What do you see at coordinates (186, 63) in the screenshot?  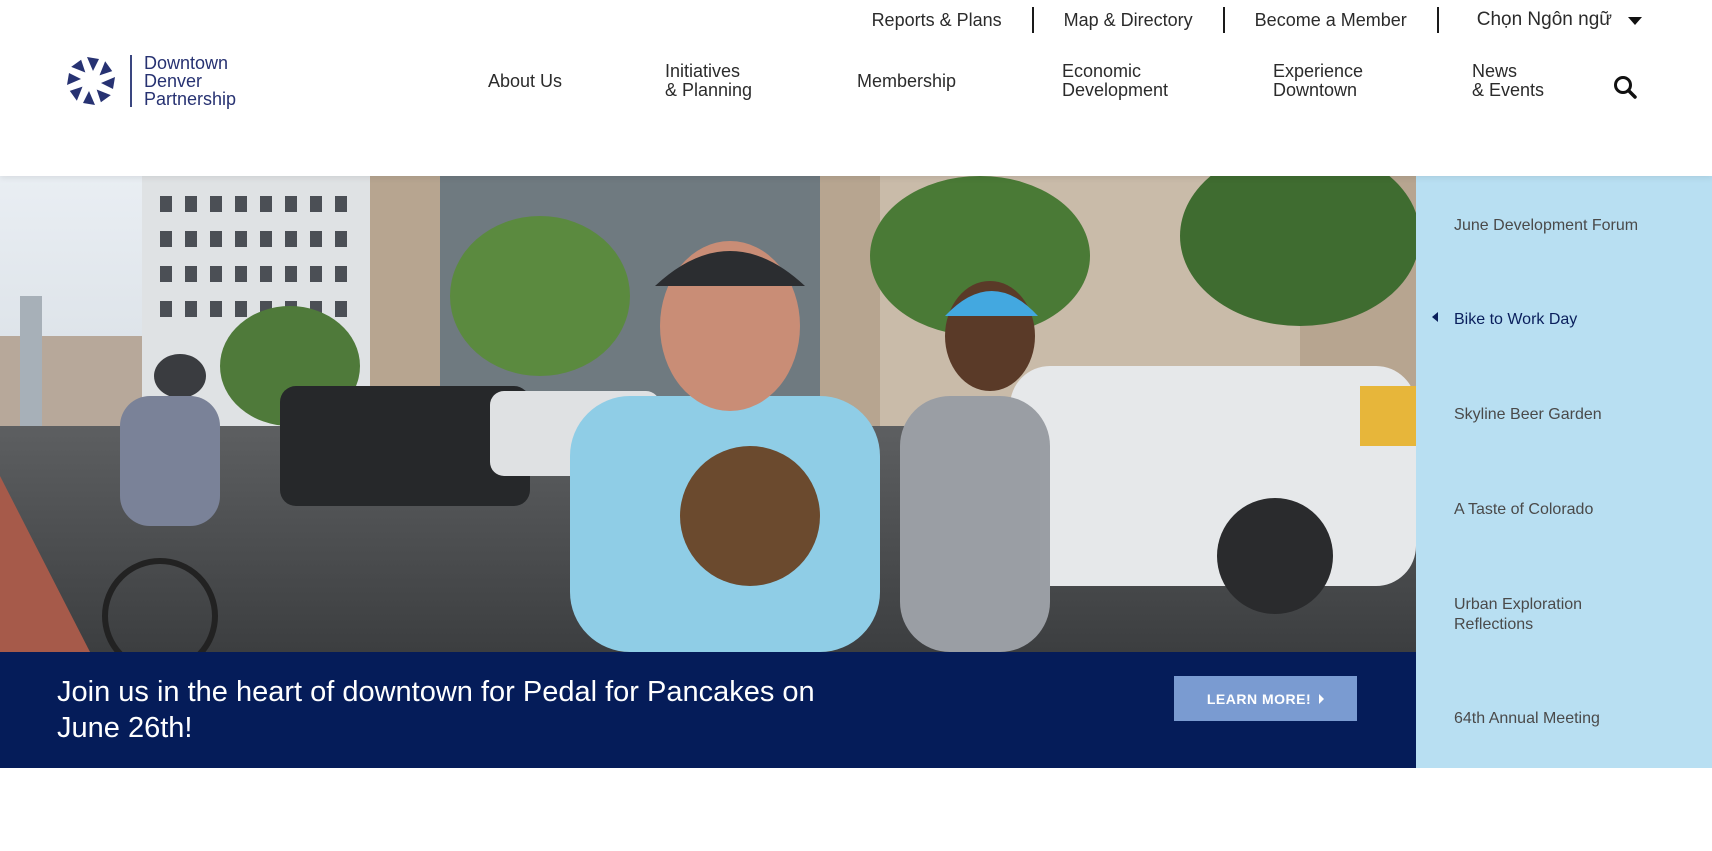 I see `logo-line: Downtown` at bounding box center [186, 63].